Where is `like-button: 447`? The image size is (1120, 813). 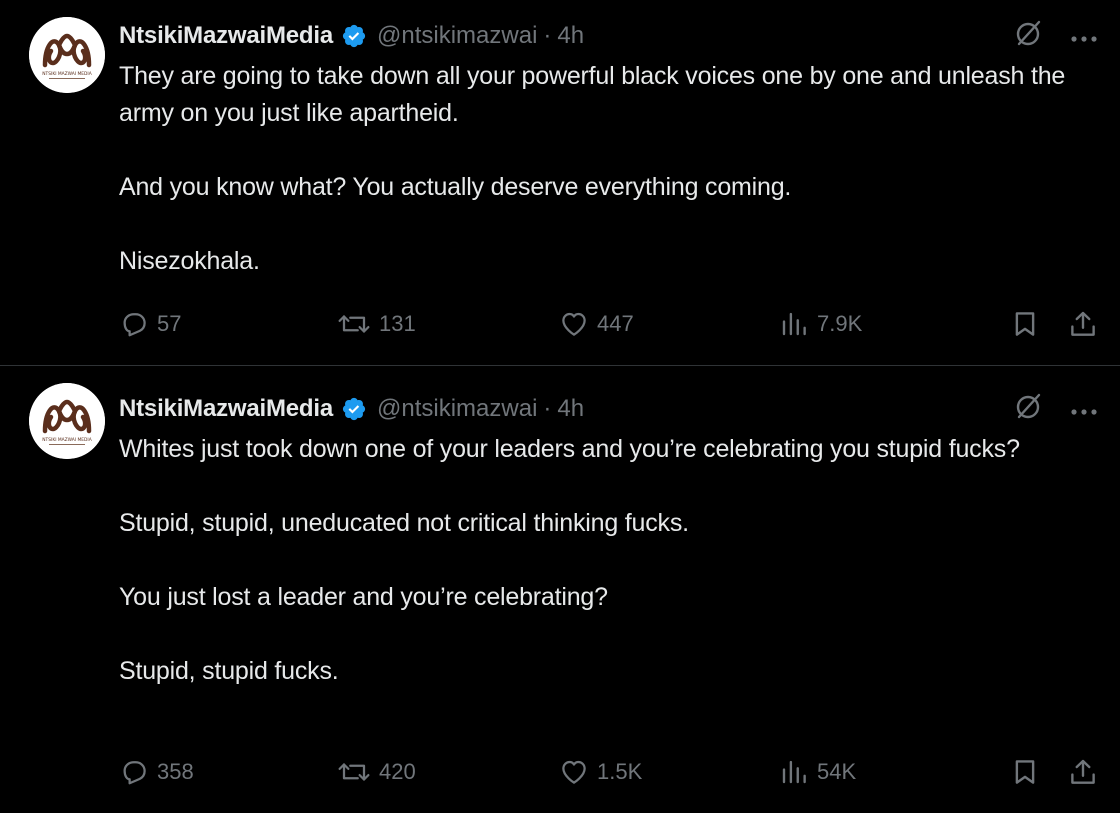 like-button: 447 is located at coordinates (596, 324).